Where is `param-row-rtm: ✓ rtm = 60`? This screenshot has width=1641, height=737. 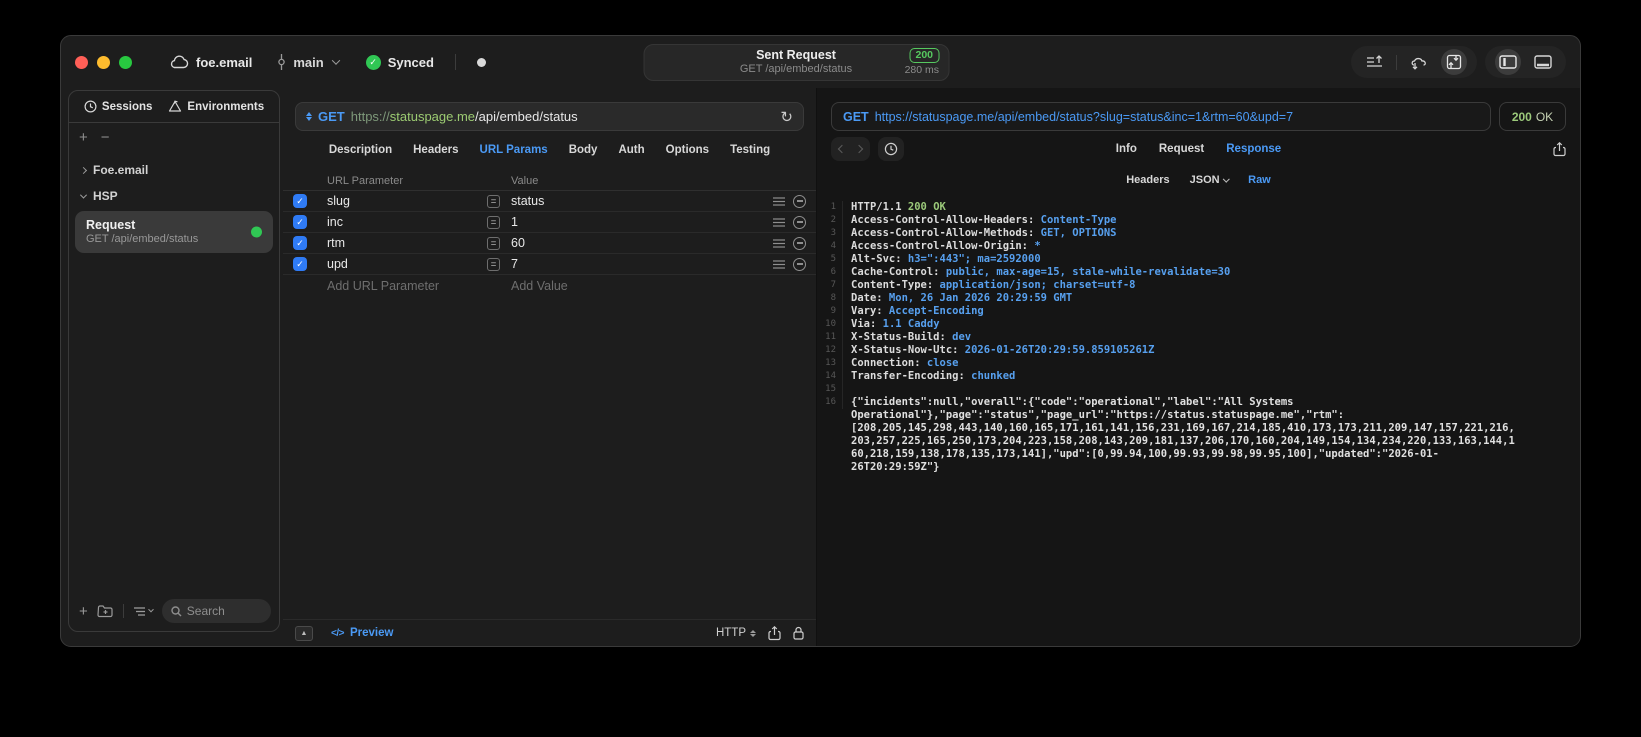
param-row-rtm: ✓ rtm = 60 is located at coordinates (549, 243).